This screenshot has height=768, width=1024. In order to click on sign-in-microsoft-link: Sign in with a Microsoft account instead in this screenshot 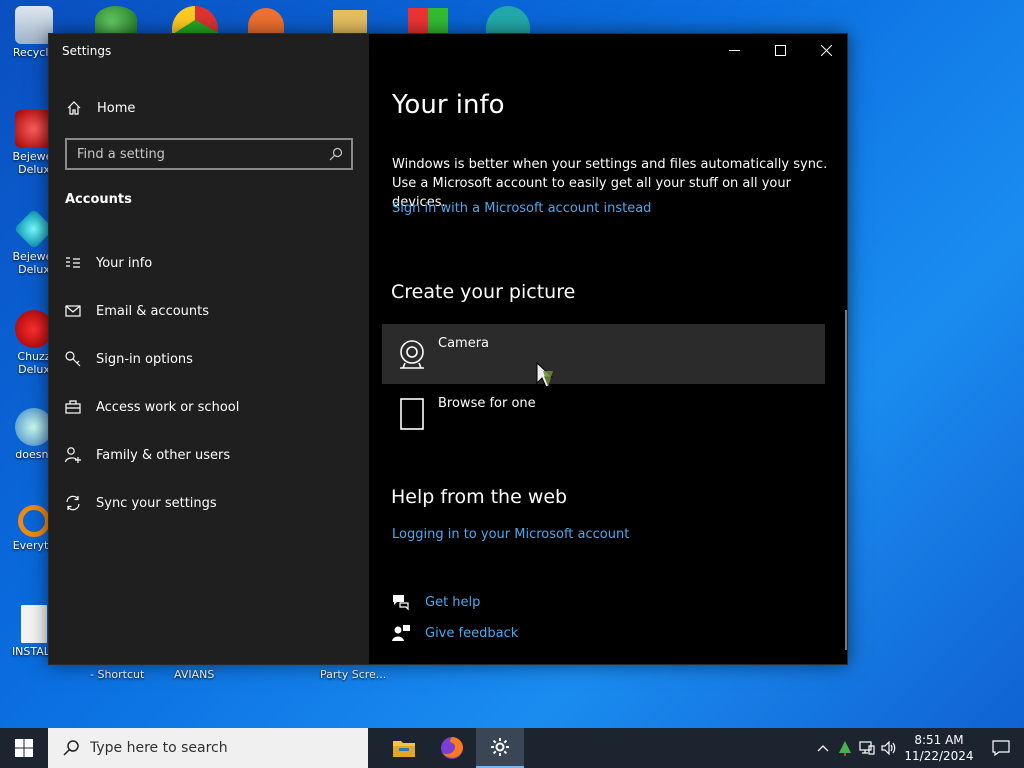, I will do `click(521, 208)`.